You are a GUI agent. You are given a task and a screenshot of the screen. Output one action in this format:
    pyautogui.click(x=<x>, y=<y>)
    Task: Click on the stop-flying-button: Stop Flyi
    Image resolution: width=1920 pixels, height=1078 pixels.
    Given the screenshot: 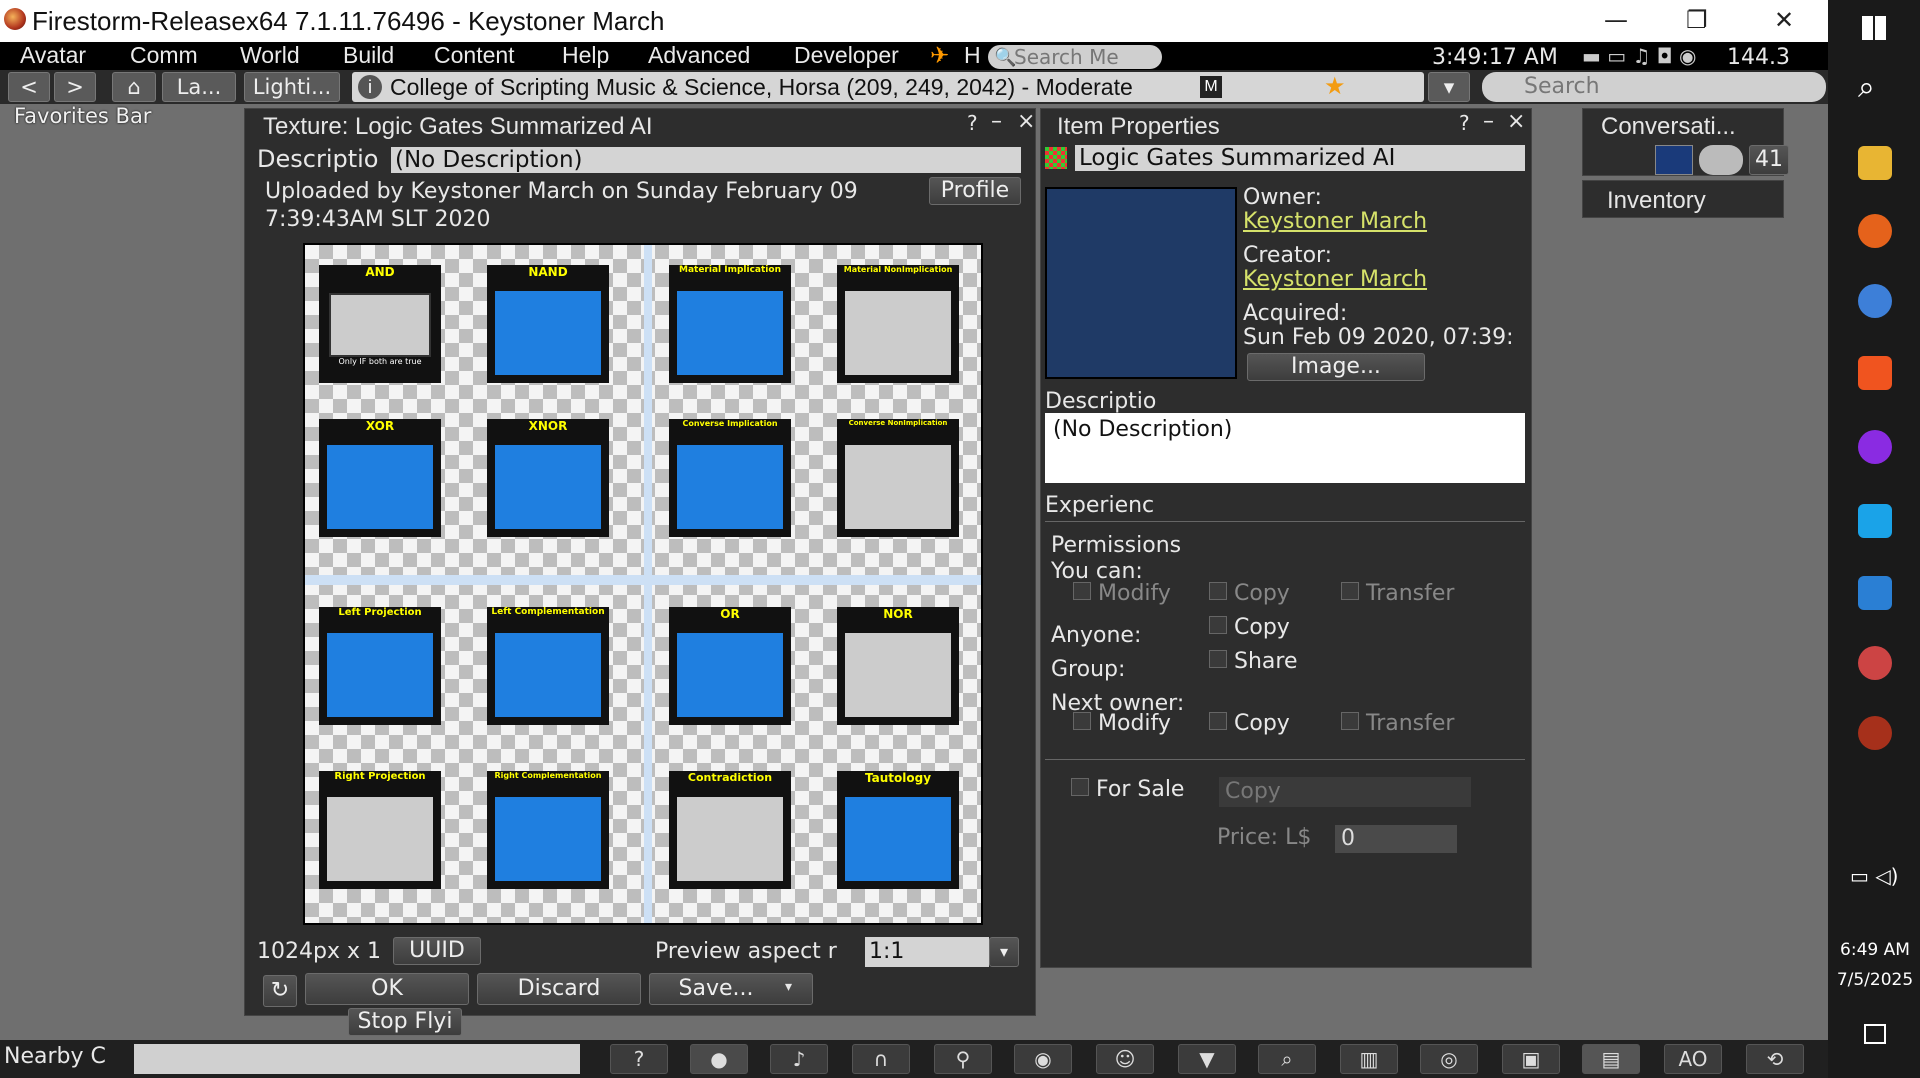 What is the action you would take?
    pyautogui.click(x=405, y=1022)
    